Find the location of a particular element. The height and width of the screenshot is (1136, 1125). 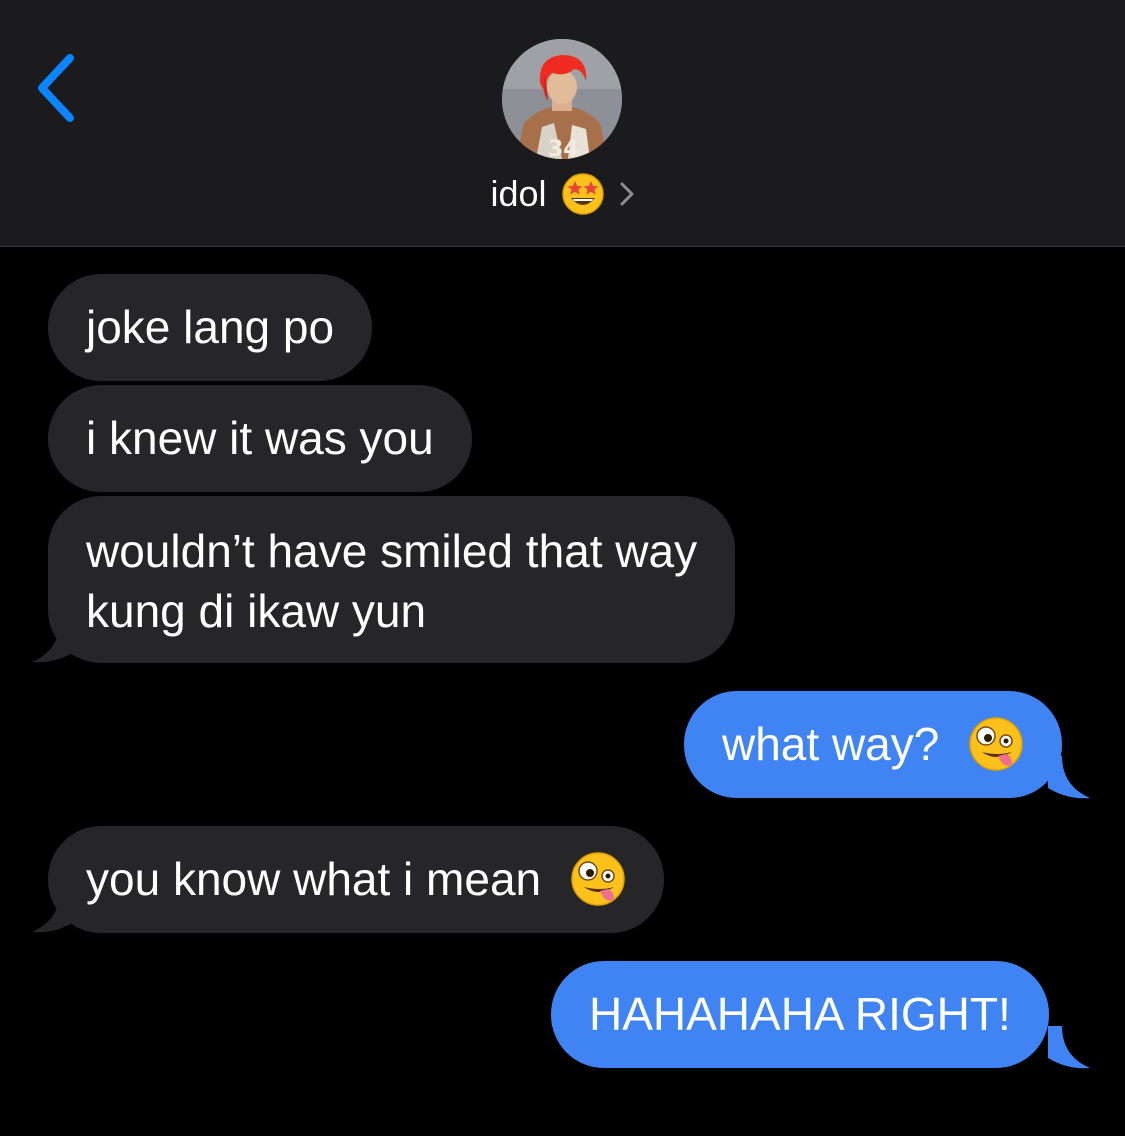

message-text: i knew it was you is located at coordinates (260, 438).